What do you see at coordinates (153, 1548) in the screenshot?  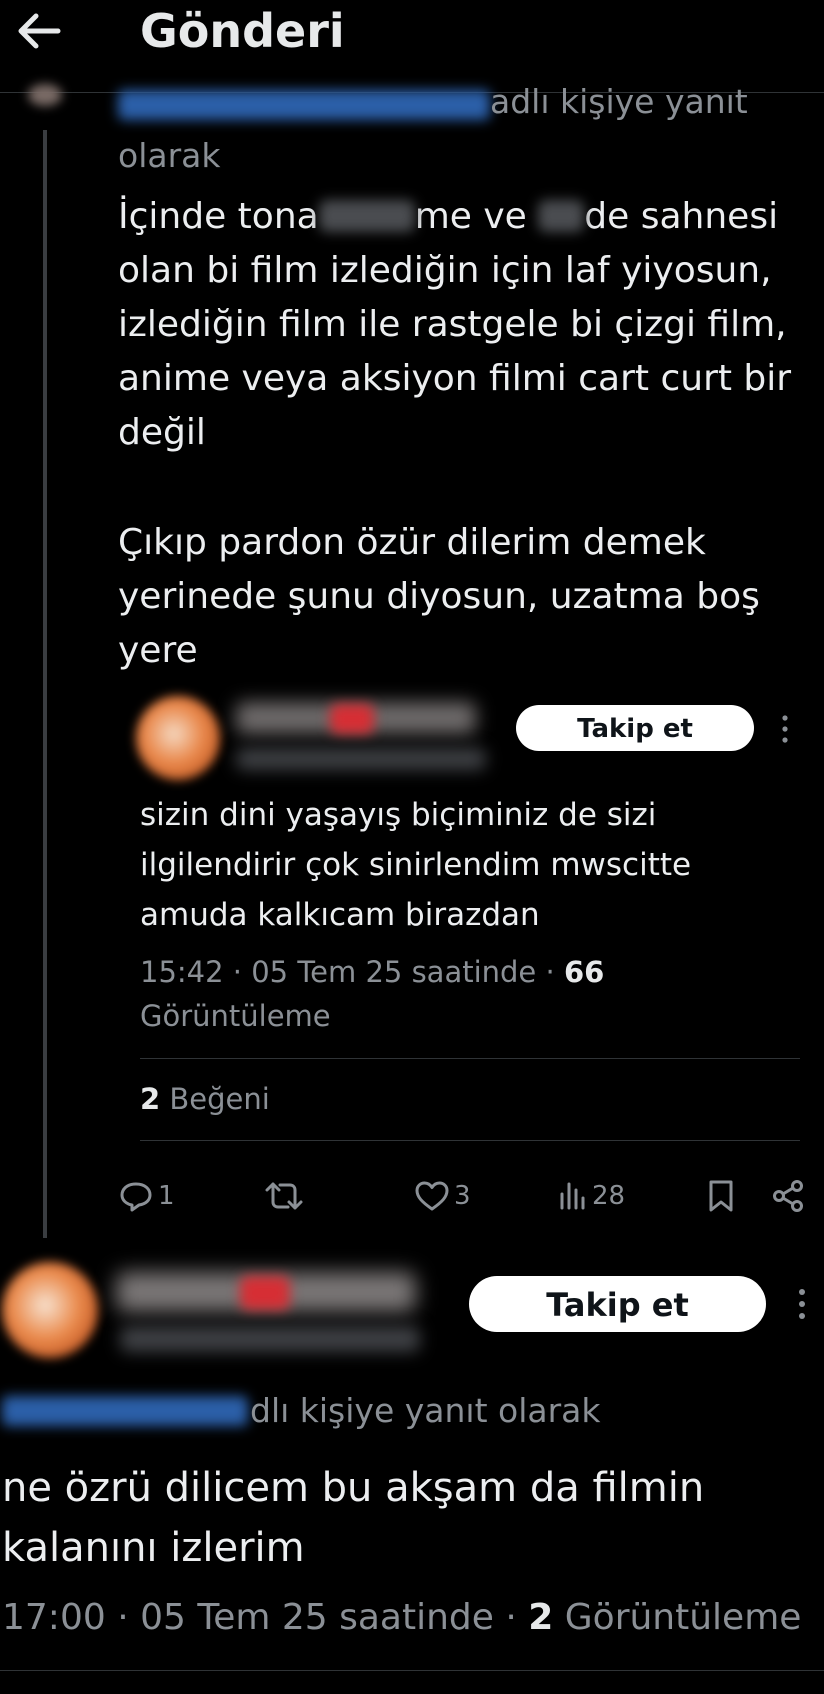 I see `reply-text-line: kalanını izlerim` at bounding box center [153, 1548].